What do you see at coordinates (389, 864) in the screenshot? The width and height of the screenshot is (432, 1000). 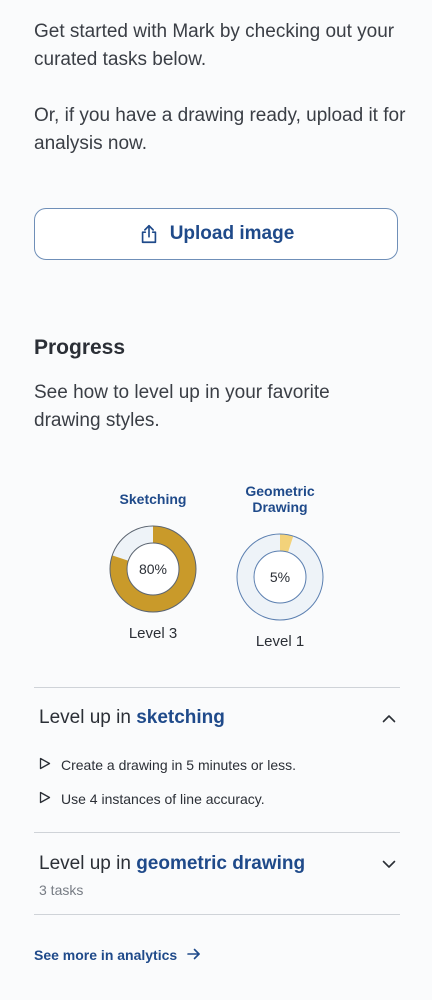 I see `chevron-down-icon` at bounding box center [389, 864].